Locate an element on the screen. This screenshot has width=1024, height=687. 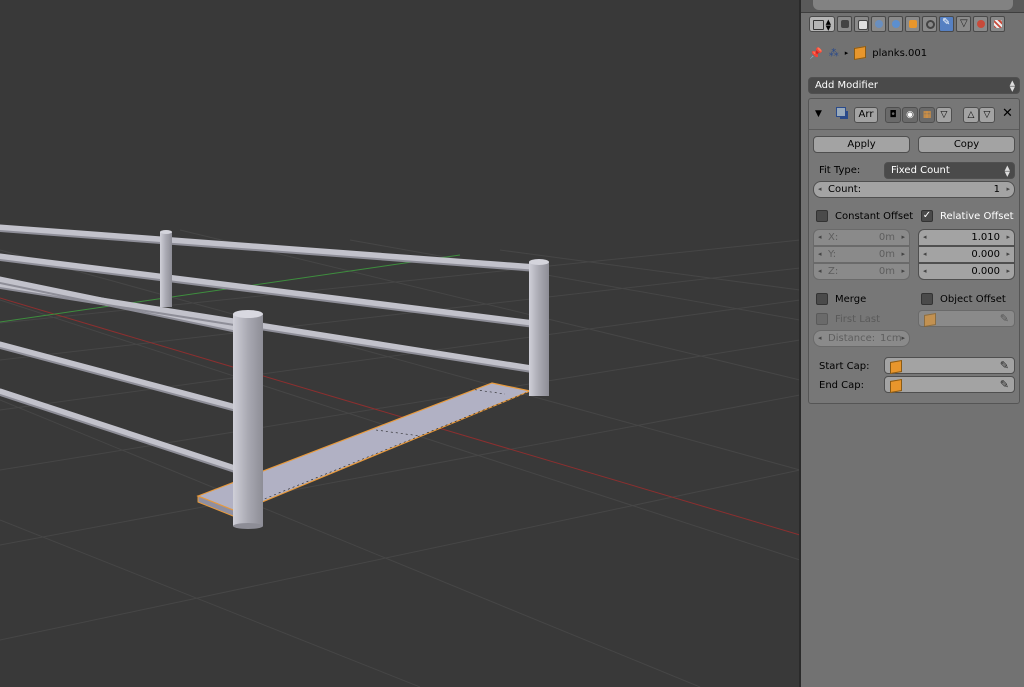
show-viewport-toggle: ◉ is located at coordinates (910, 115).